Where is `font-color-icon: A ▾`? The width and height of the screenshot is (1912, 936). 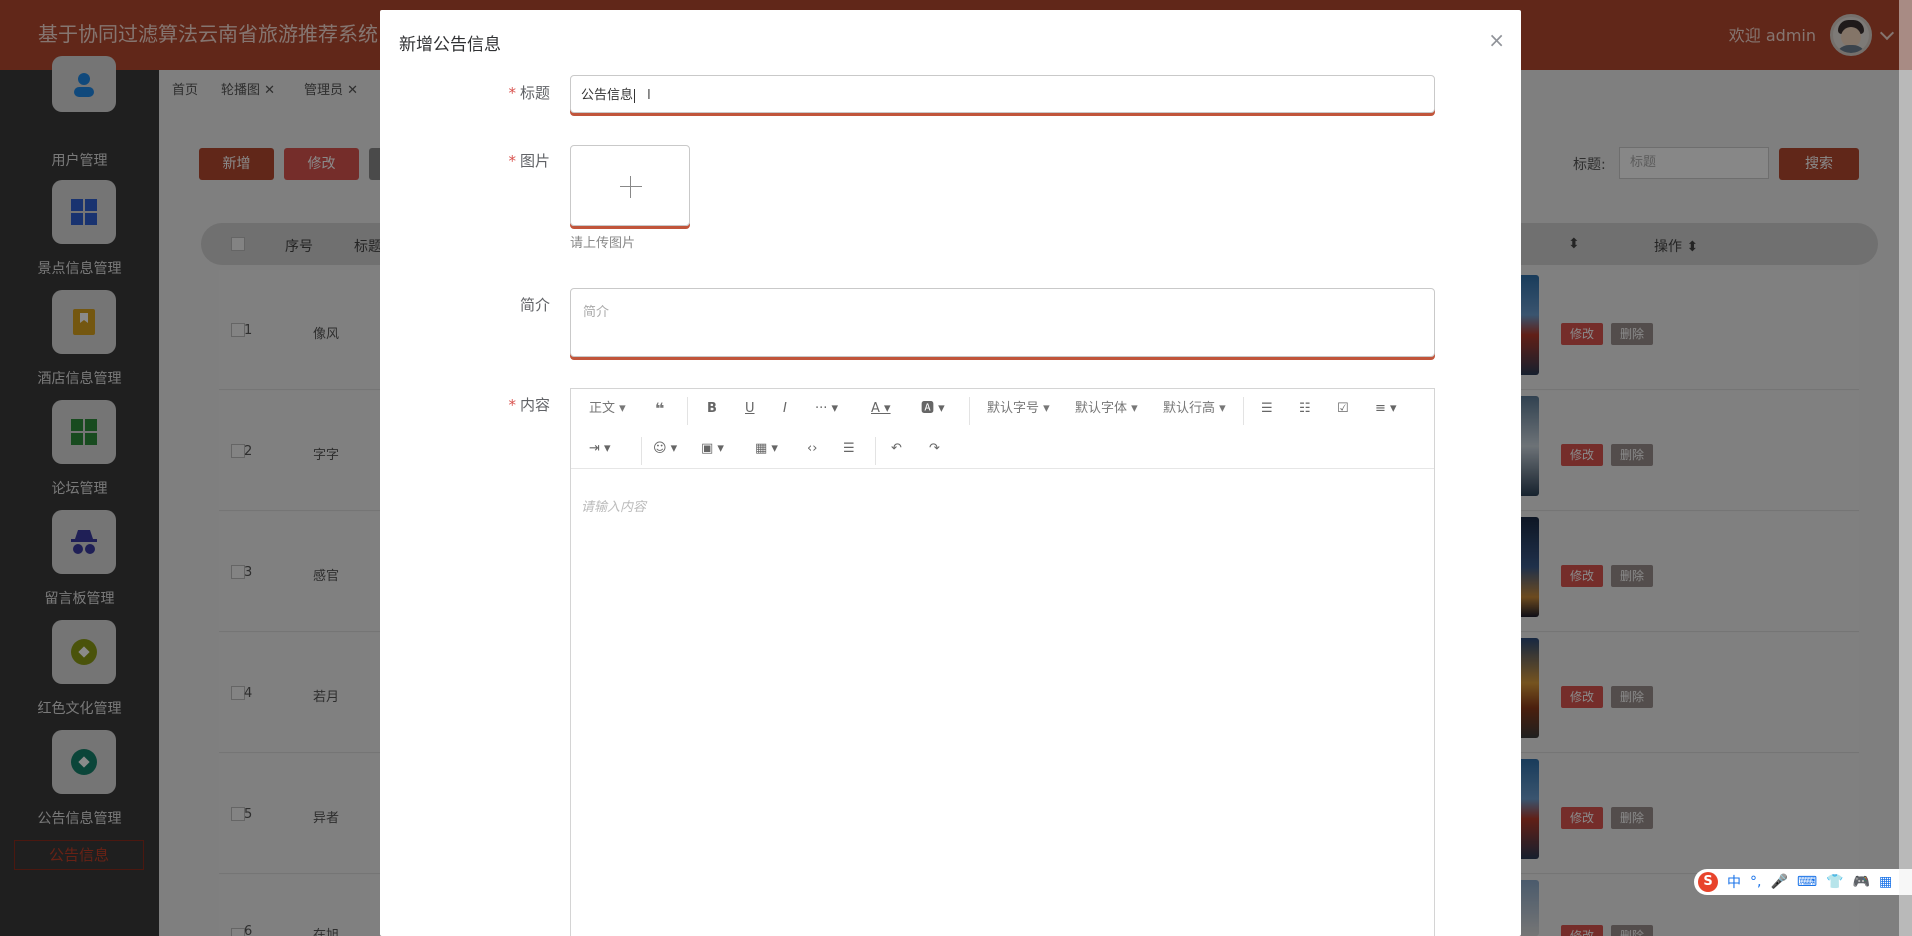 font-color-icon: A ▾ is located at coordinates (881, 409).